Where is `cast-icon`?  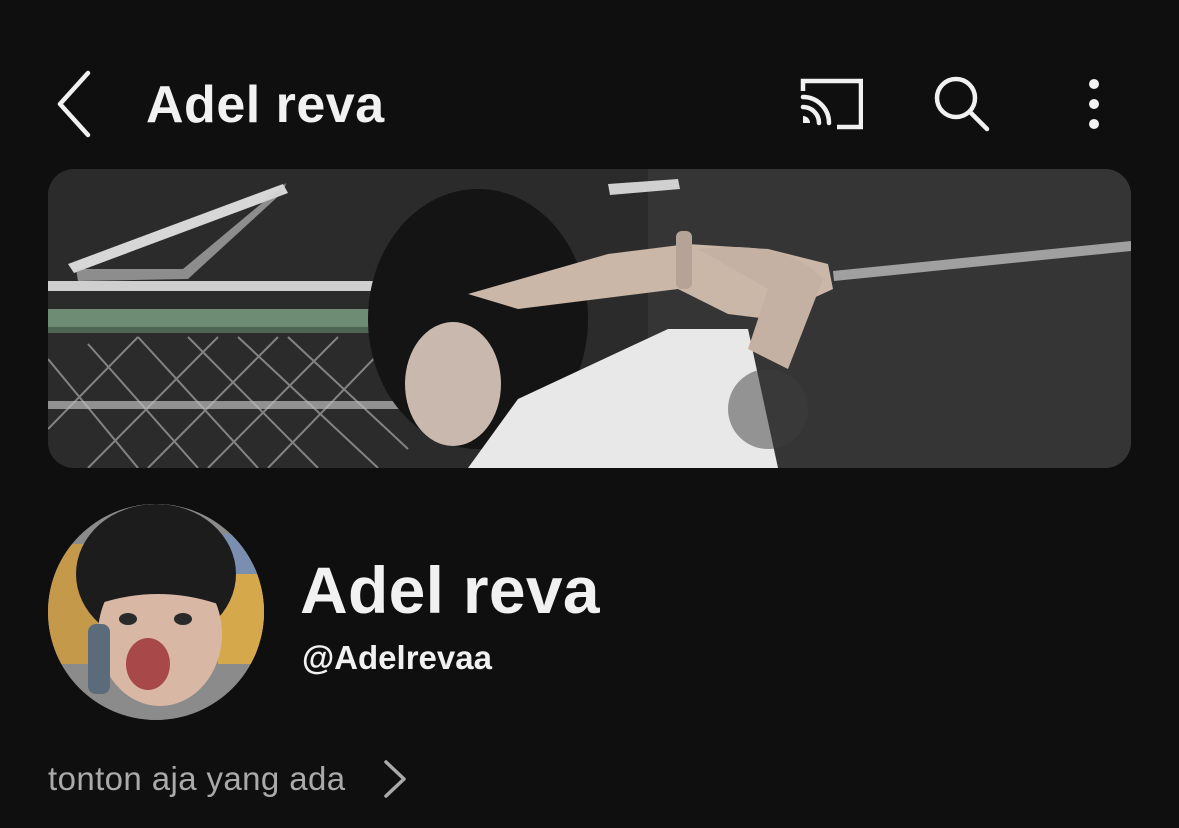
cast-icon is located at coordinates (831, 104).